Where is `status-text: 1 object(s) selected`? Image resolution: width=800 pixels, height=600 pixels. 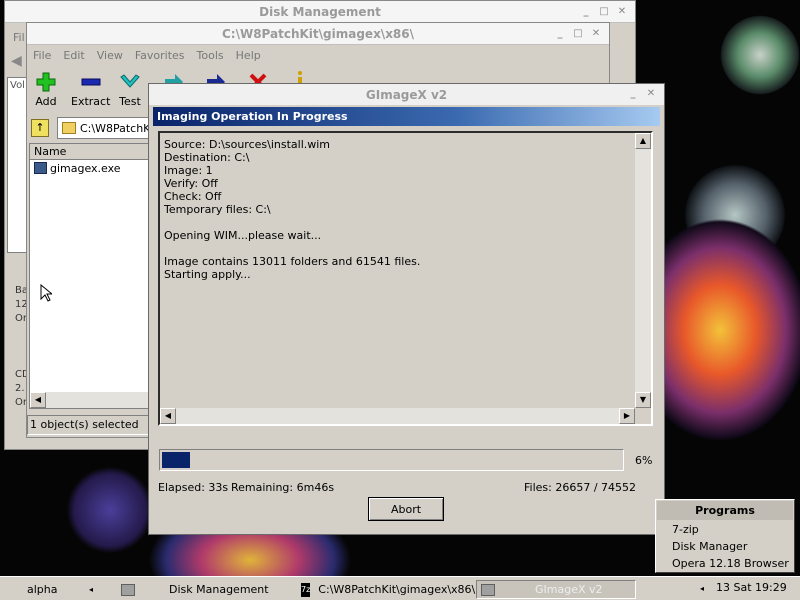 status-text: 1 object(s) selected is located at coordinates (84, 424).